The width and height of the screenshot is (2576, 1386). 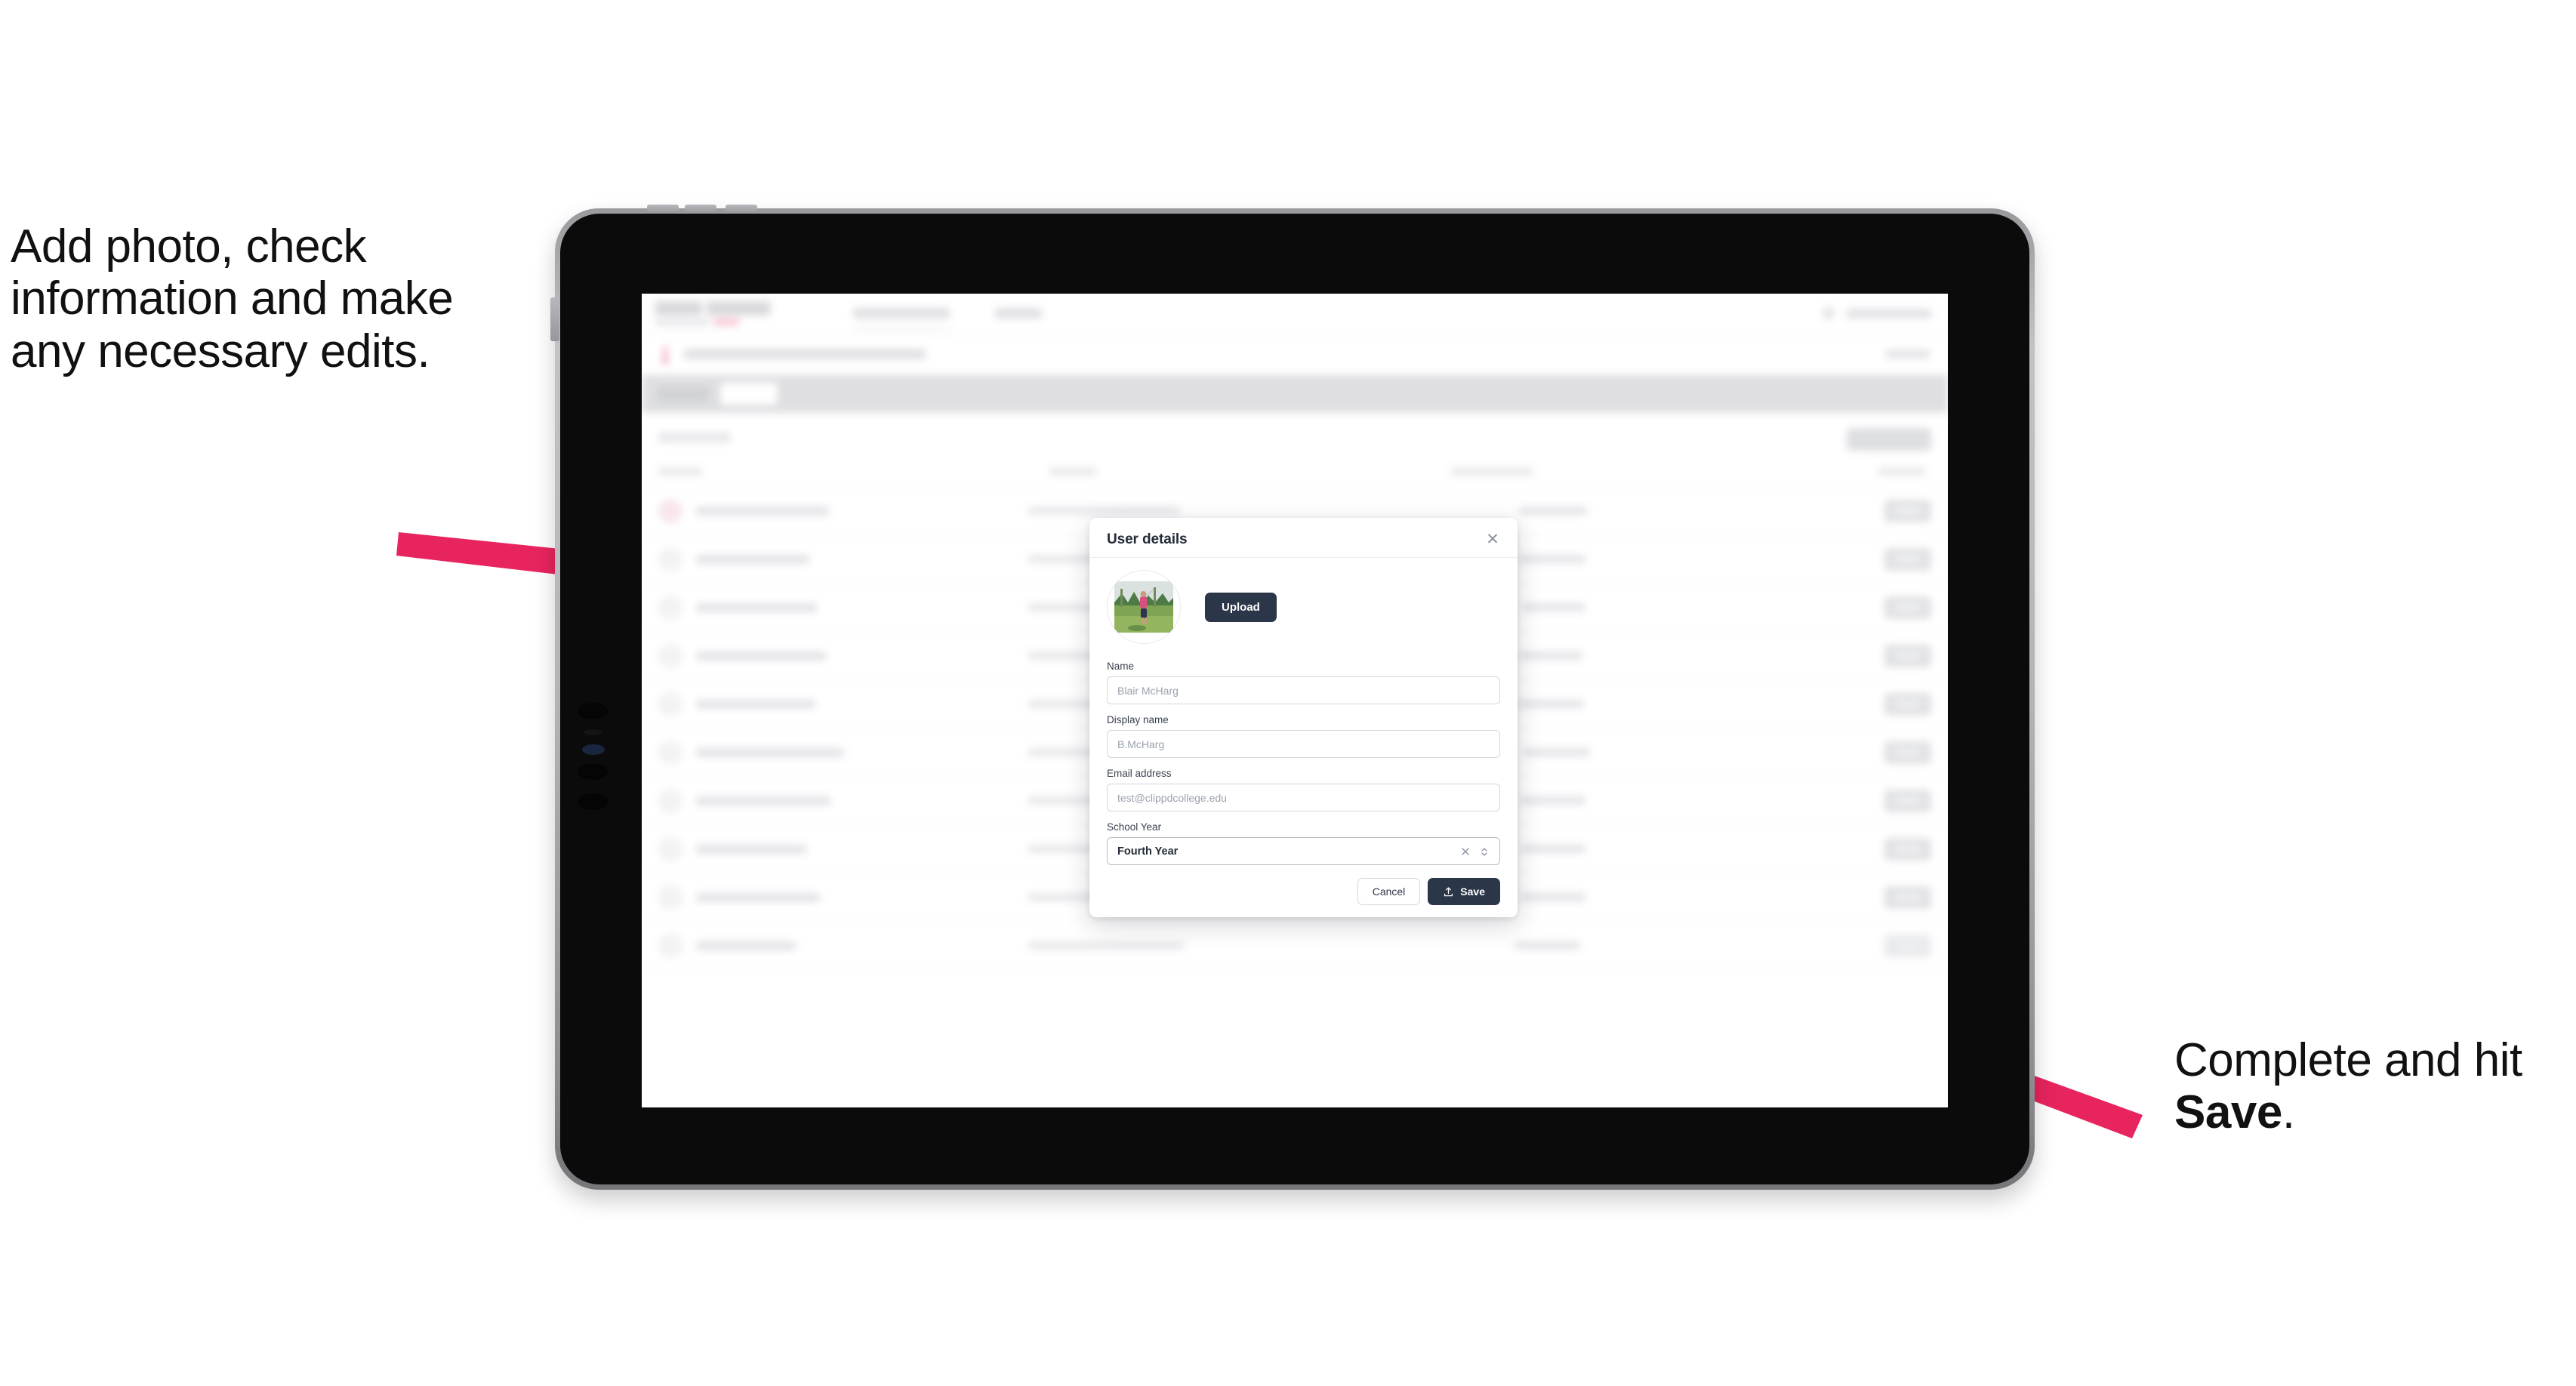 I want to click on callout-right-prefix: Complete and hit, so click(x=2348, y=1060).